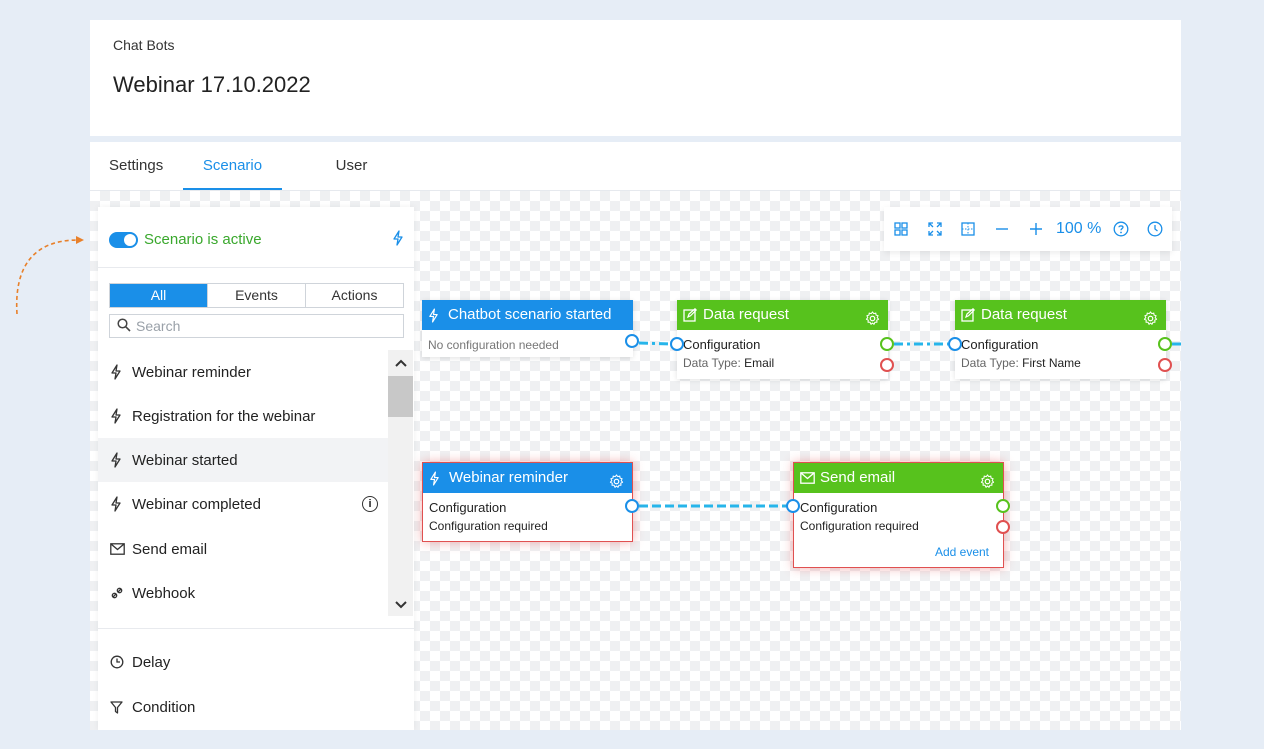  Describe the element at coordinates (196, 504) in the screenshot. I see `list-item-label: Webinar completed` at that location.